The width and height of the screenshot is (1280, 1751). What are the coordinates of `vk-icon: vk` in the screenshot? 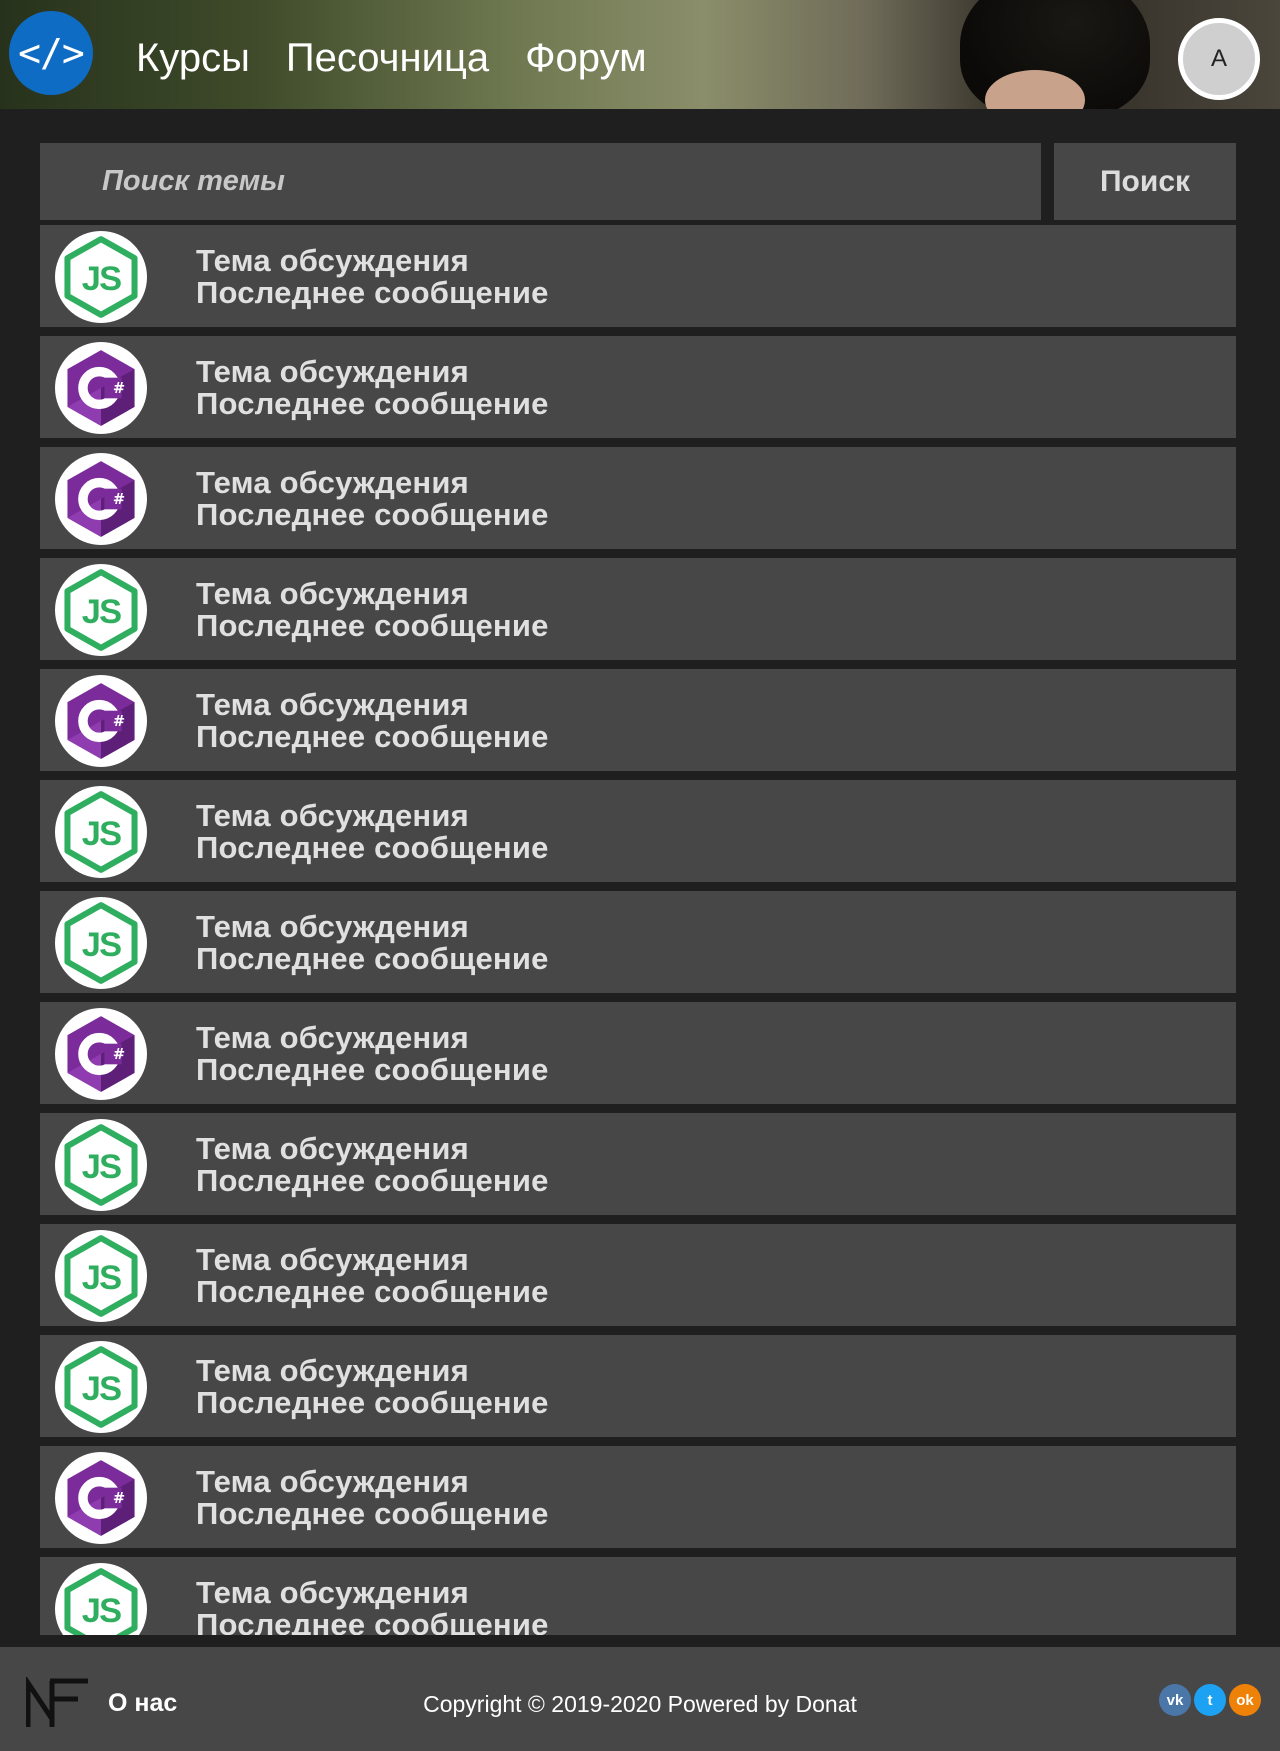 It's located at (1175, 1700).